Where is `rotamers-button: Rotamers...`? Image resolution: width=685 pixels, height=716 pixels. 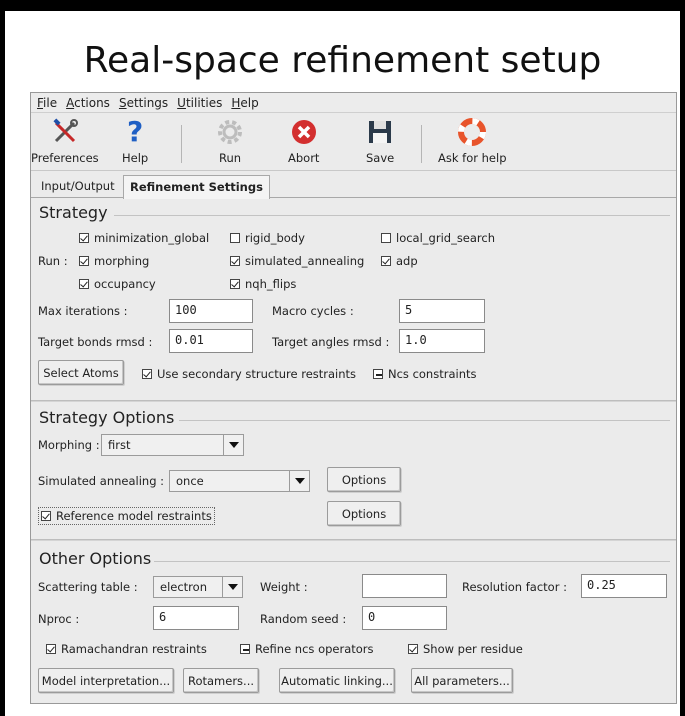
rotamers-button: Rotamers... is located at coordinates (221, 680).